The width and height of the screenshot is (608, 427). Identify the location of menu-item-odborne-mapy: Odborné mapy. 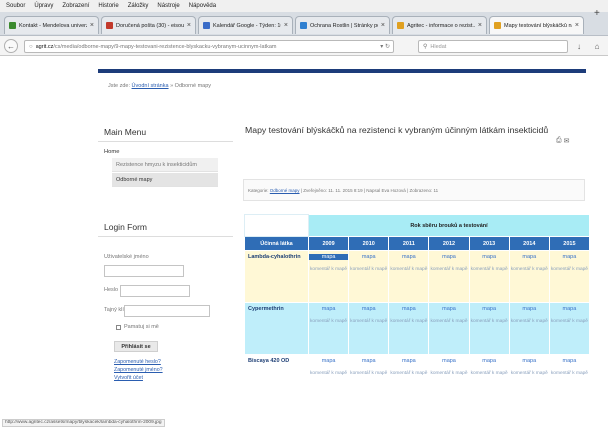
(165, 180).